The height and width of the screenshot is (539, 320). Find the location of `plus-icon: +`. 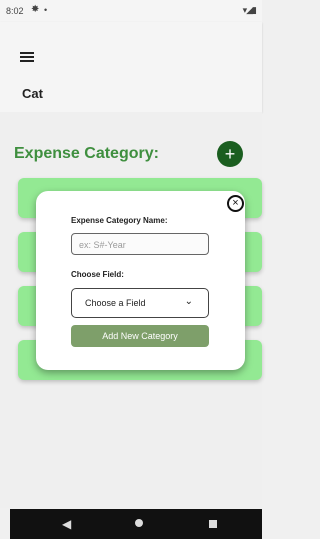

plus-icon: + is located at coordinates (230, 154).